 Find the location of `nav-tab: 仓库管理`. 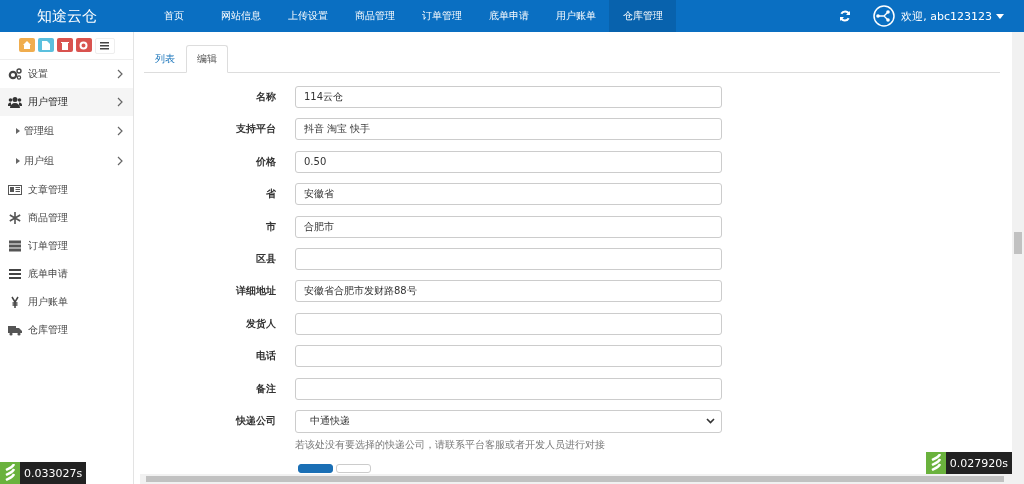

nav-tab: 仓库管理 is located at coordinates (642, 16).